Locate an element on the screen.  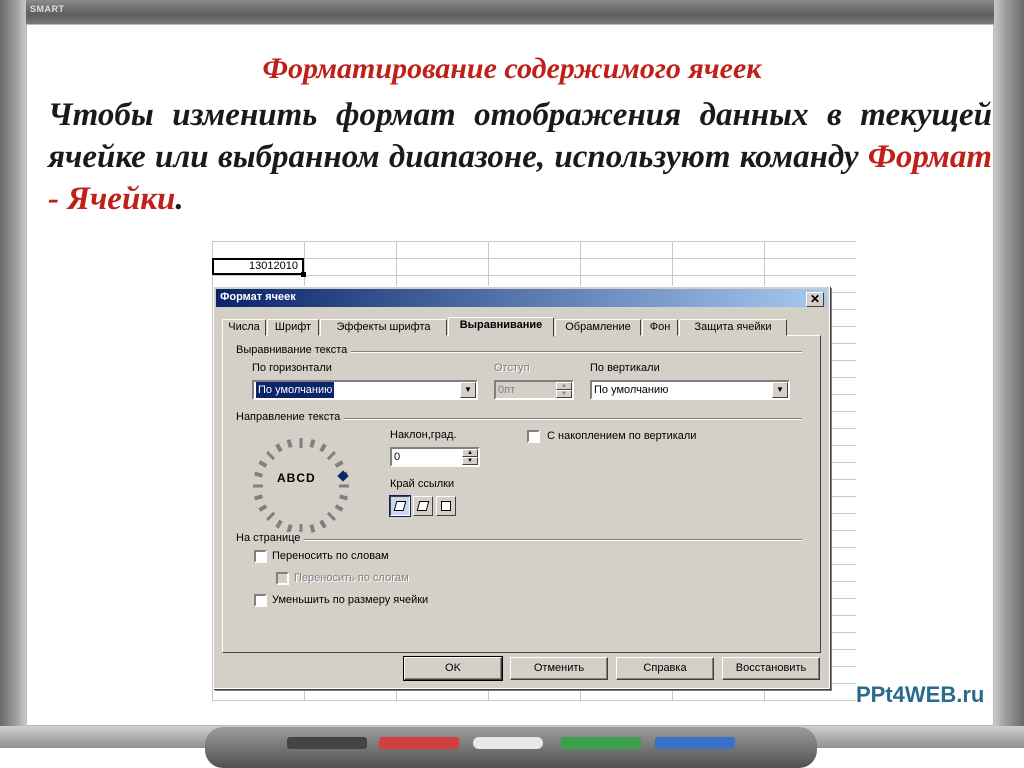
stacked-checkbox is located at coordinates (533, 436).